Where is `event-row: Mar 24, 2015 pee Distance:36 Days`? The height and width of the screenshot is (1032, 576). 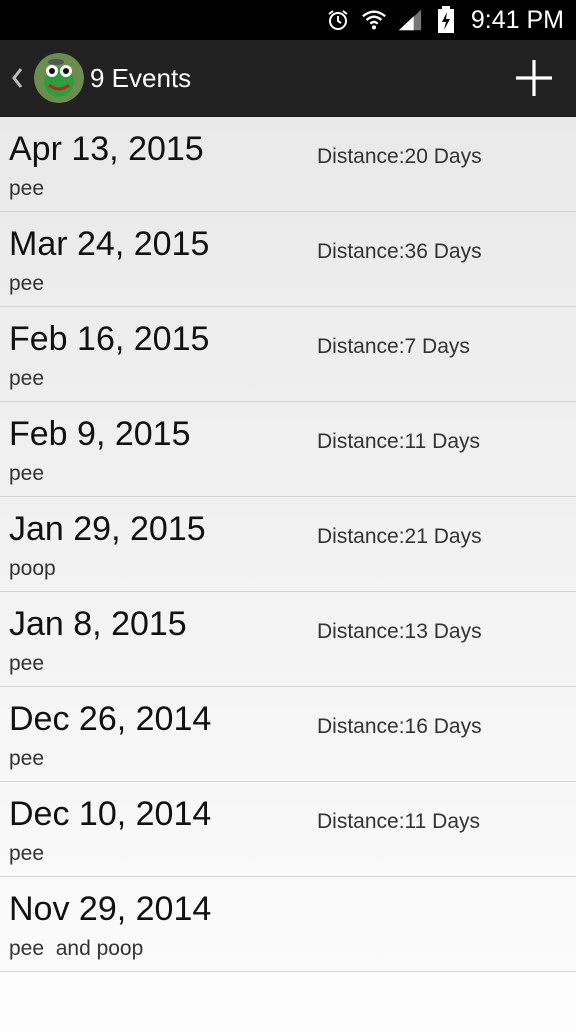
event-row: Mar 24, 2015 pee Distance:36 Days is located at coordinates (288, 259).